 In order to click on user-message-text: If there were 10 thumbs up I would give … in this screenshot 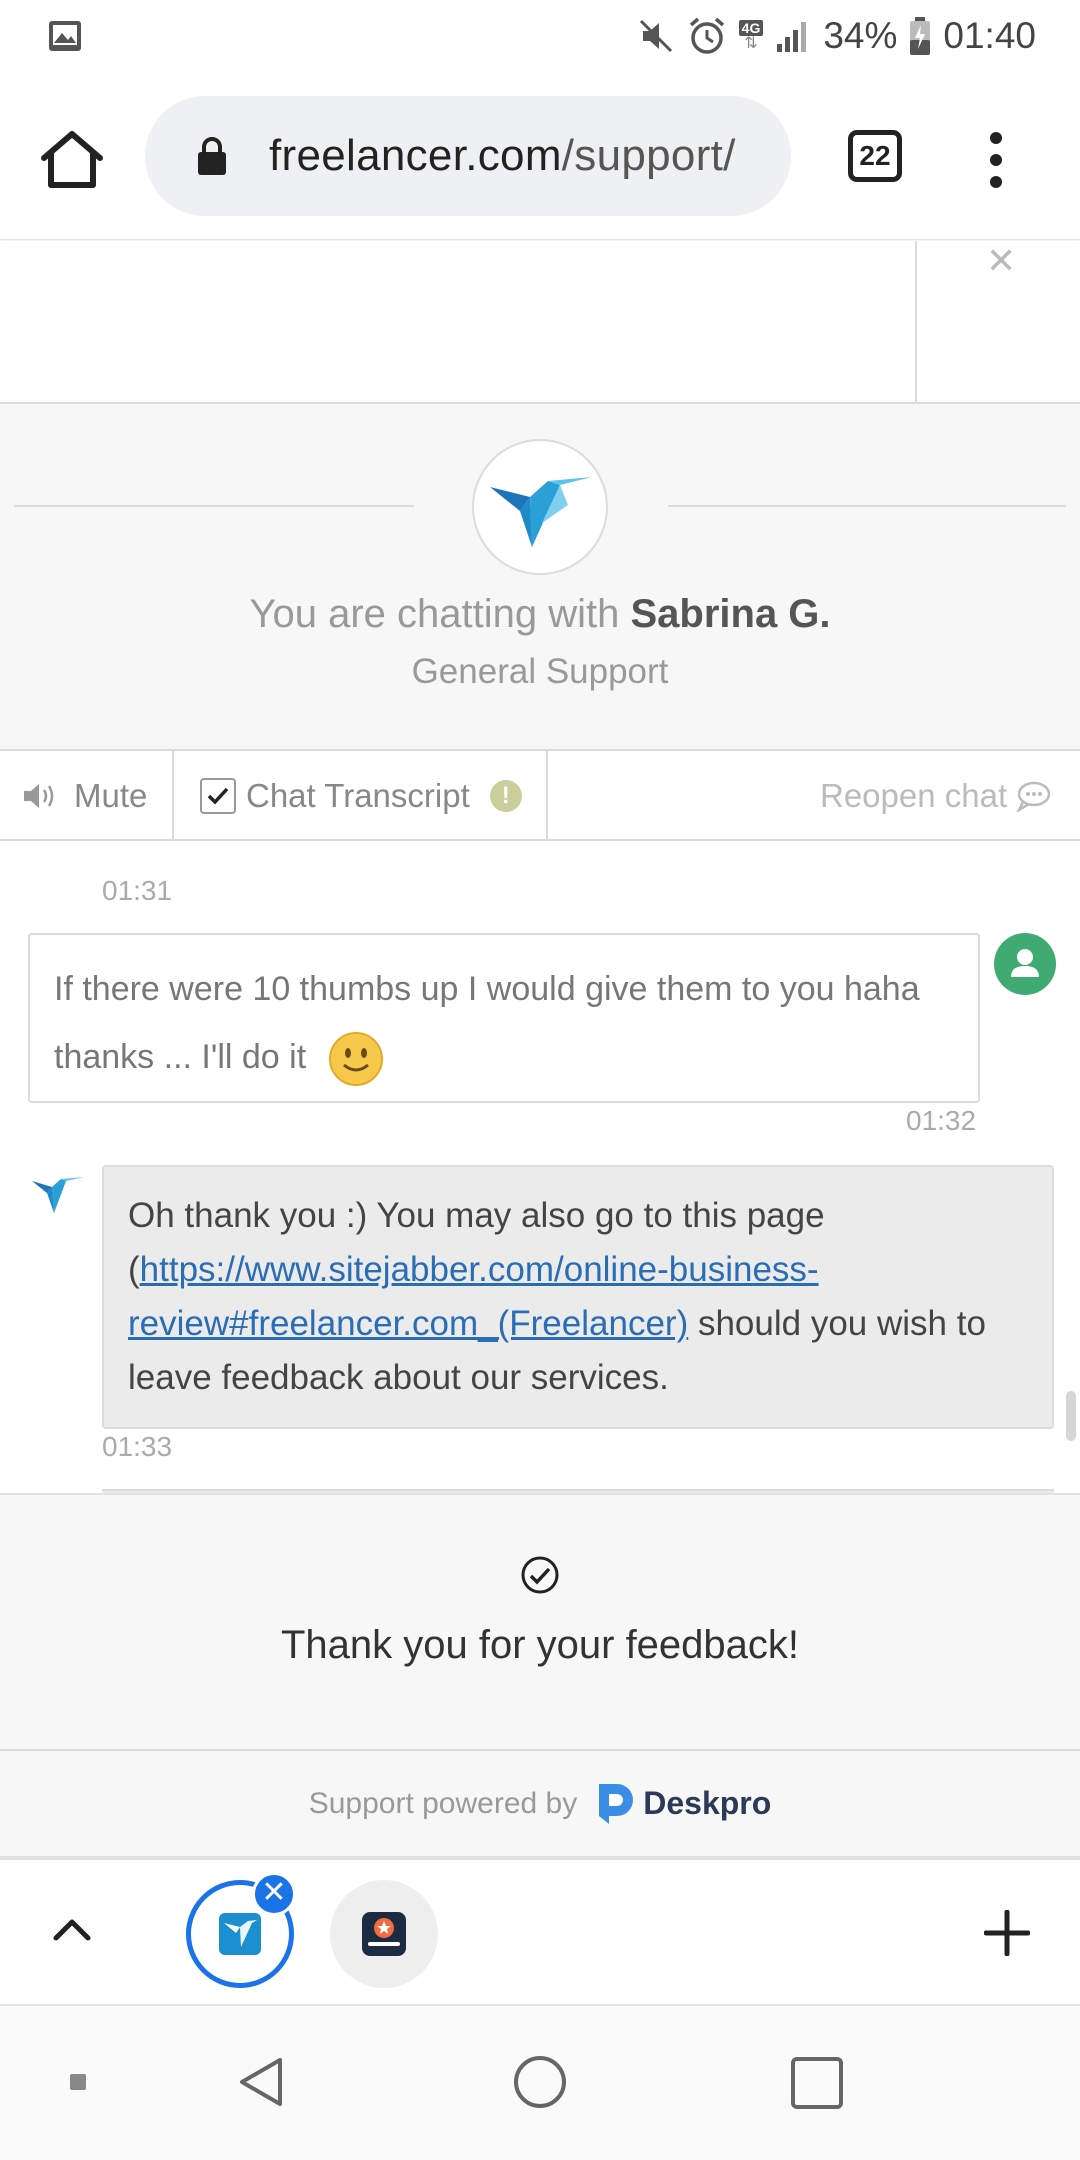, I will do `click(487, 1023)`.